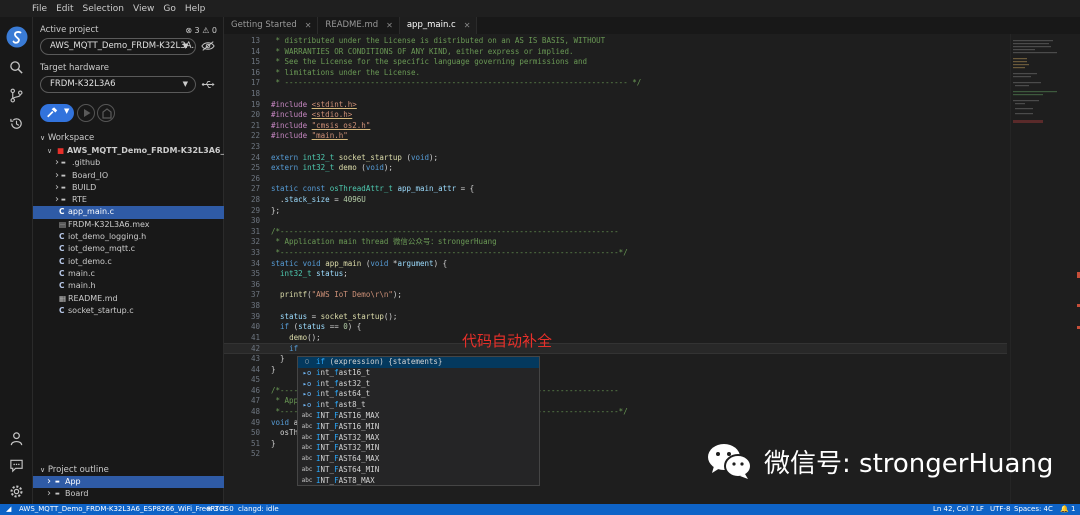 The image size is (1080, 515). Describe the element at coordinates (16, 123) in the screenshot. I see `history-icon` at that location.